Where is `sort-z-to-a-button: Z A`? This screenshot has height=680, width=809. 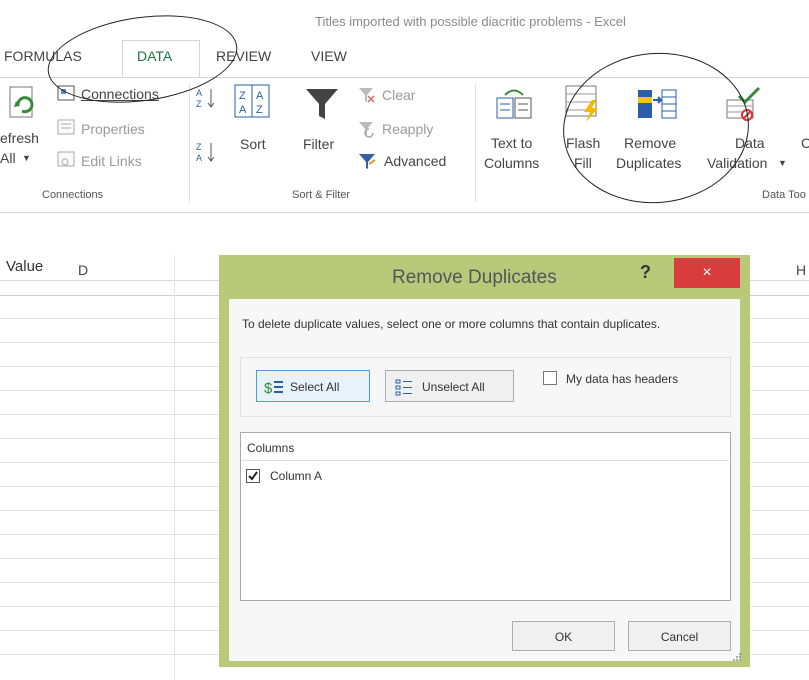
sort-z-to-a-button: Z A is located at coordinates (207, 152).